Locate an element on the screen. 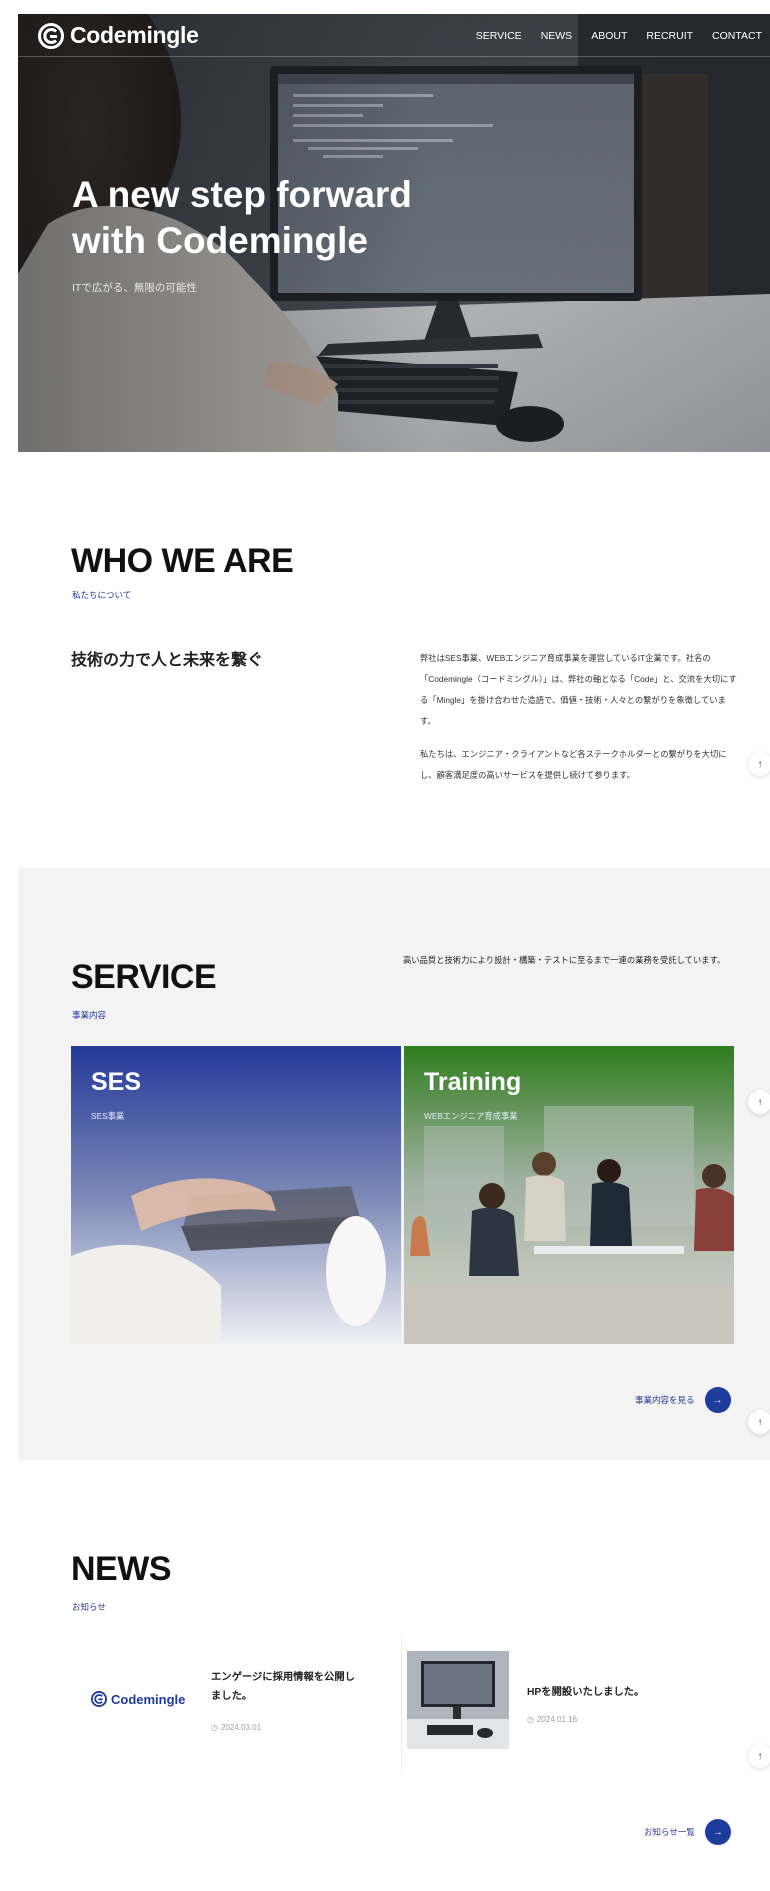  news-more-label: お知らせ一覧 is located at coordinates (669, 1832).